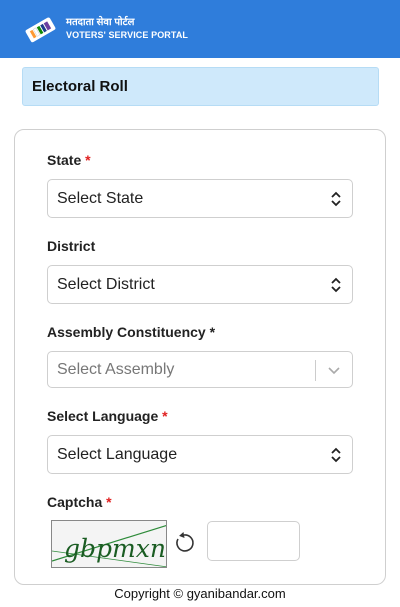 This screenshot has width=400, height=607. Describe the element at coordinates (200, 369) in the screenshot. I see `assembly-select: Select Assembly` at that location.